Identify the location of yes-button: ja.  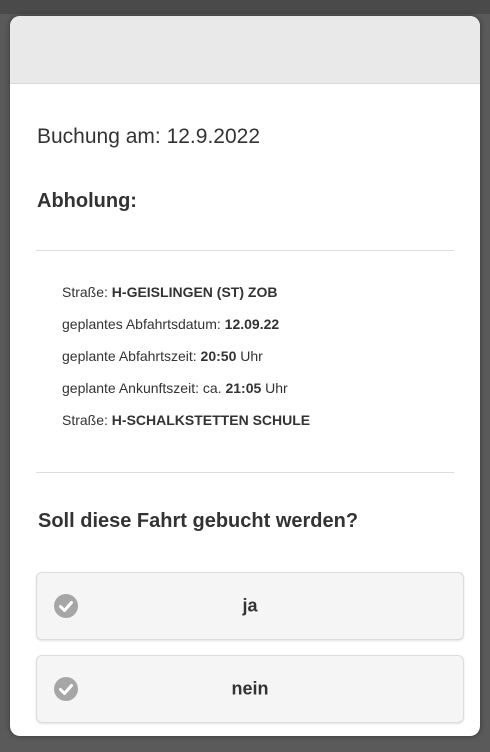
(250, 606).